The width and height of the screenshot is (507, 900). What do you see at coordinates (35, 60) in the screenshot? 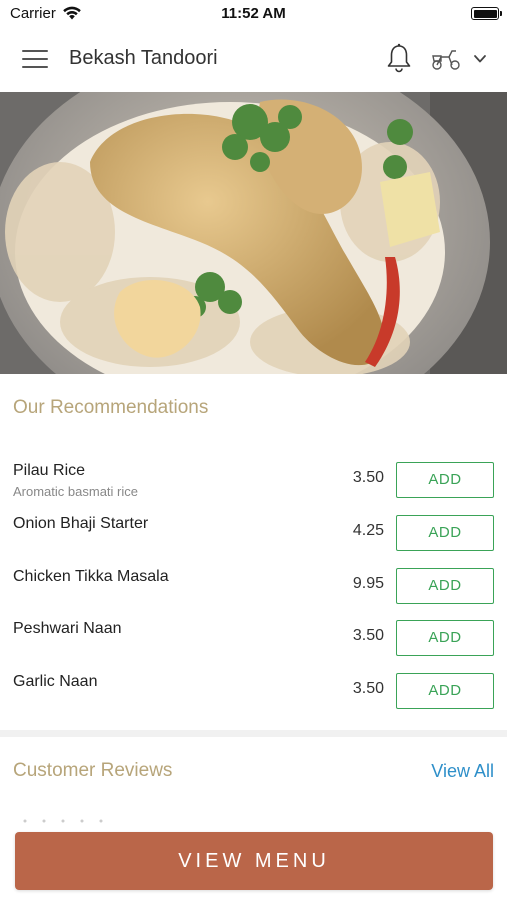
I see `menu-icon` at bounding box center [35, 60].